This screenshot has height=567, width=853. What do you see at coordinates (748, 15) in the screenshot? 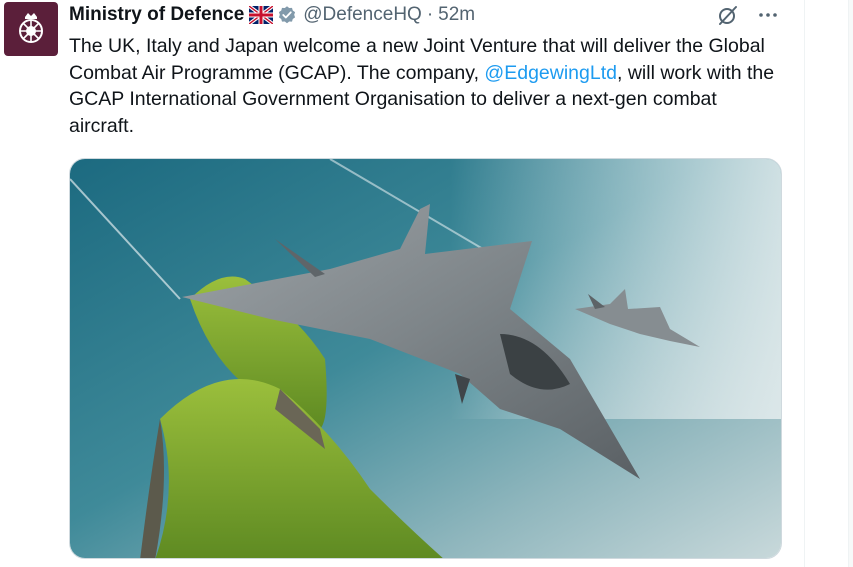
I see `tweet-actions` at bounding box center [748, 15].